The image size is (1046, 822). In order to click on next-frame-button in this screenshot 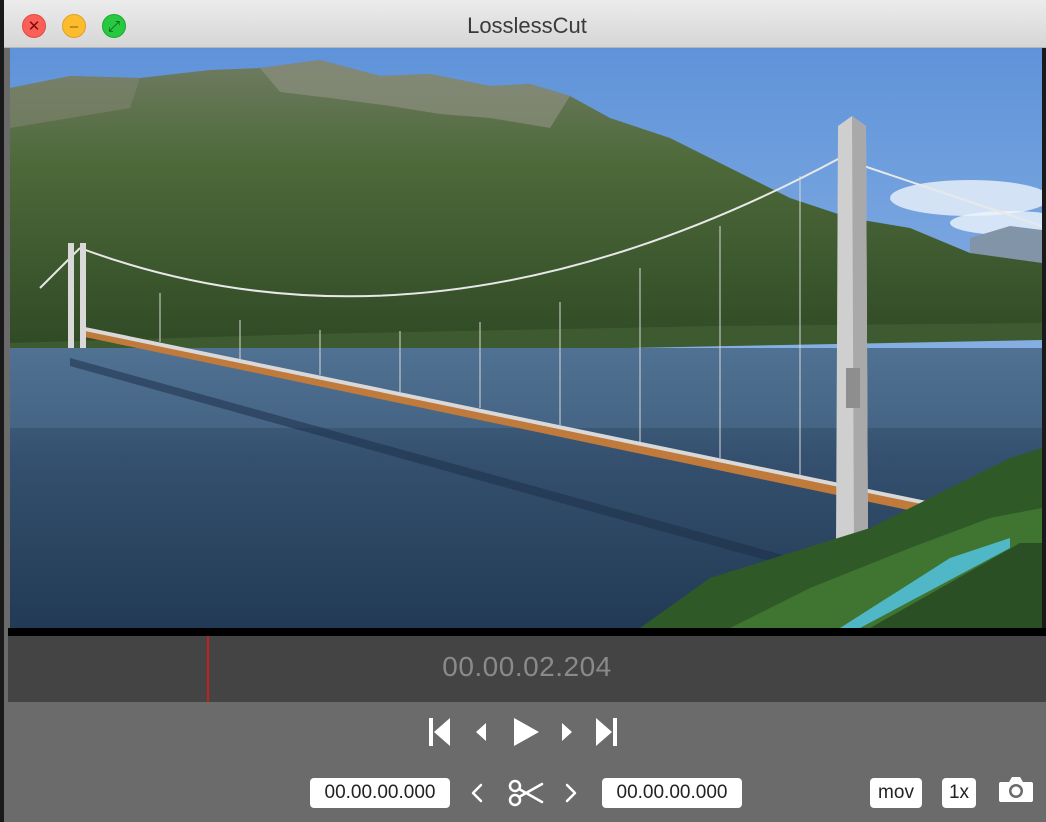, I will do `click(567, 732)`.